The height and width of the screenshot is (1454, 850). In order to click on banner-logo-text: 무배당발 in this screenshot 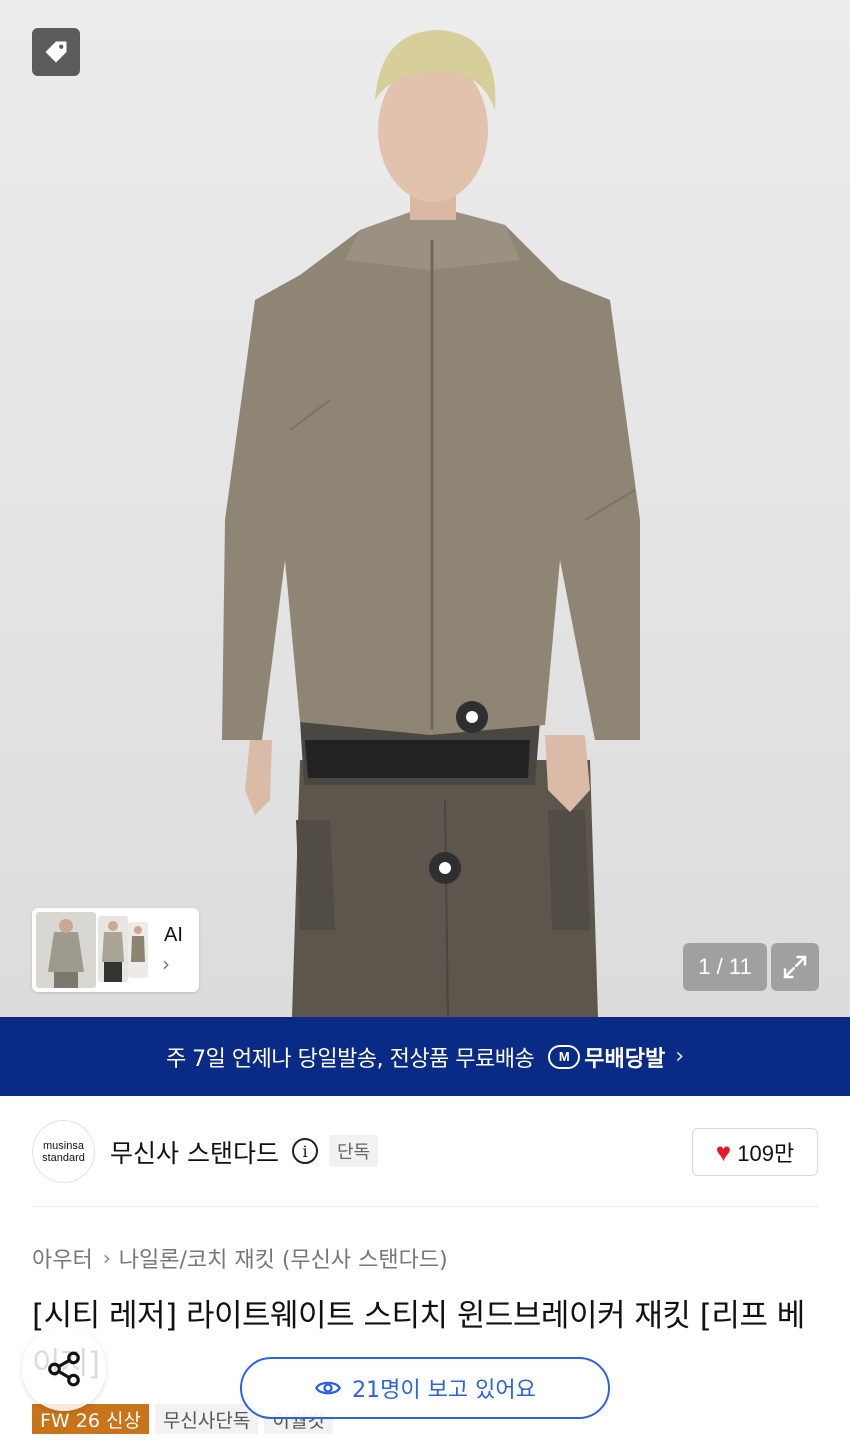, I will do `click(625, 1059)`.